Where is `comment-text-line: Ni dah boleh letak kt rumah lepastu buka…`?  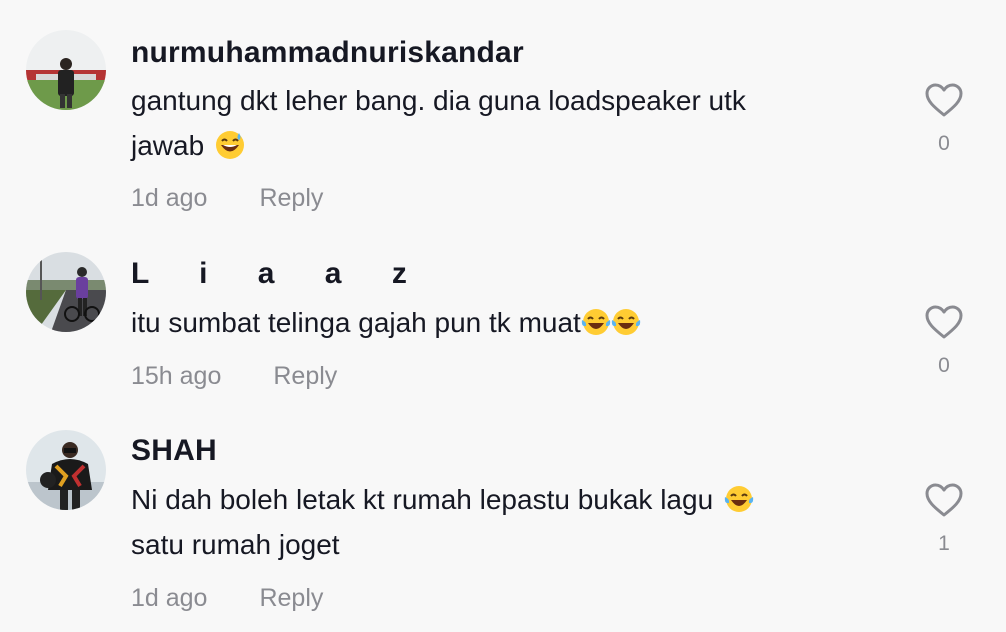 comment-text-line: Ni dah boleh letak kt rumah lepastu buka… is located at coordinates (422, 499).